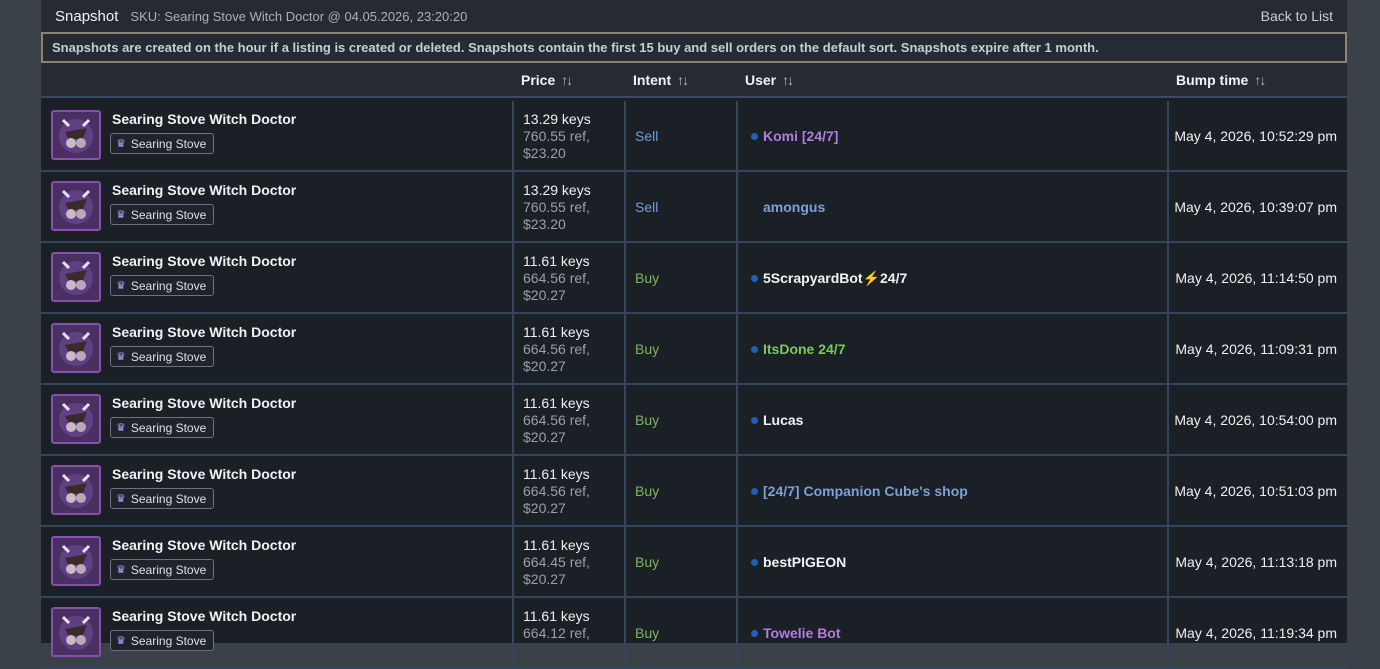 The height and width of the screenshot is (669, 1380). Describe the element at coordinates (835, 278) in the screenshot. I see `user-name: 5ScrapyardBot⚡24/7` at that location.